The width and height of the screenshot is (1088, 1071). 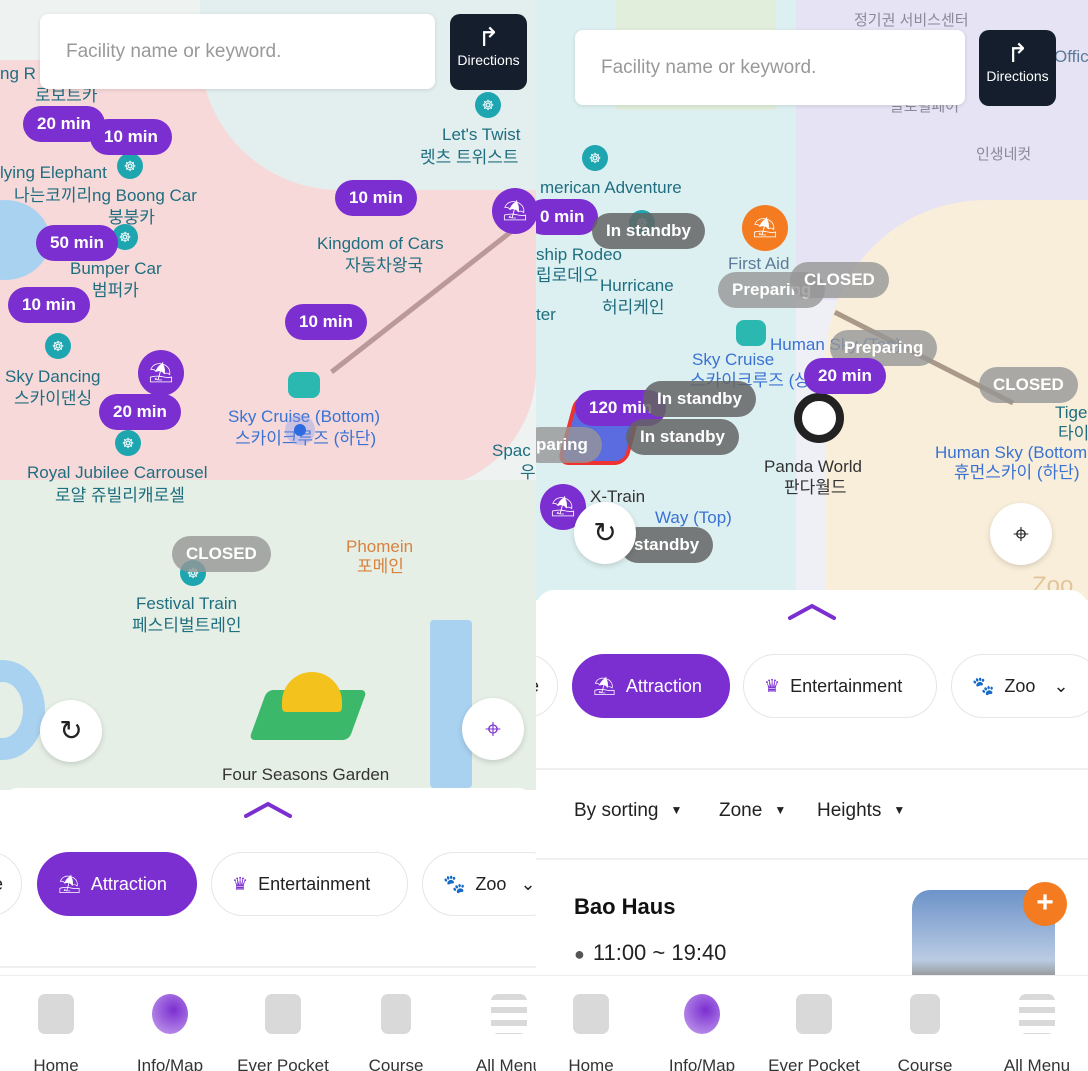 What do you see at coordinates (380, 244) in the screenshot?
I see `map-label: Kingdom of Cars` at bounding box center [380, 244].